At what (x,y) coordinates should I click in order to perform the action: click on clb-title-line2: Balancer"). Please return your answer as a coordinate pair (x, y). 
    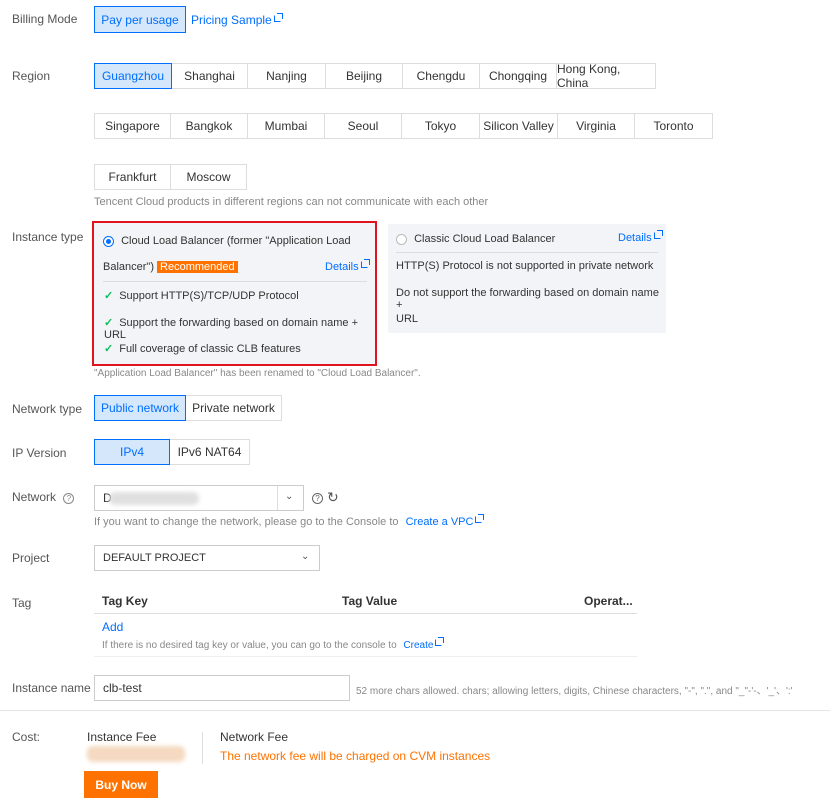
    Looking at the image, I should click on (128, 267).